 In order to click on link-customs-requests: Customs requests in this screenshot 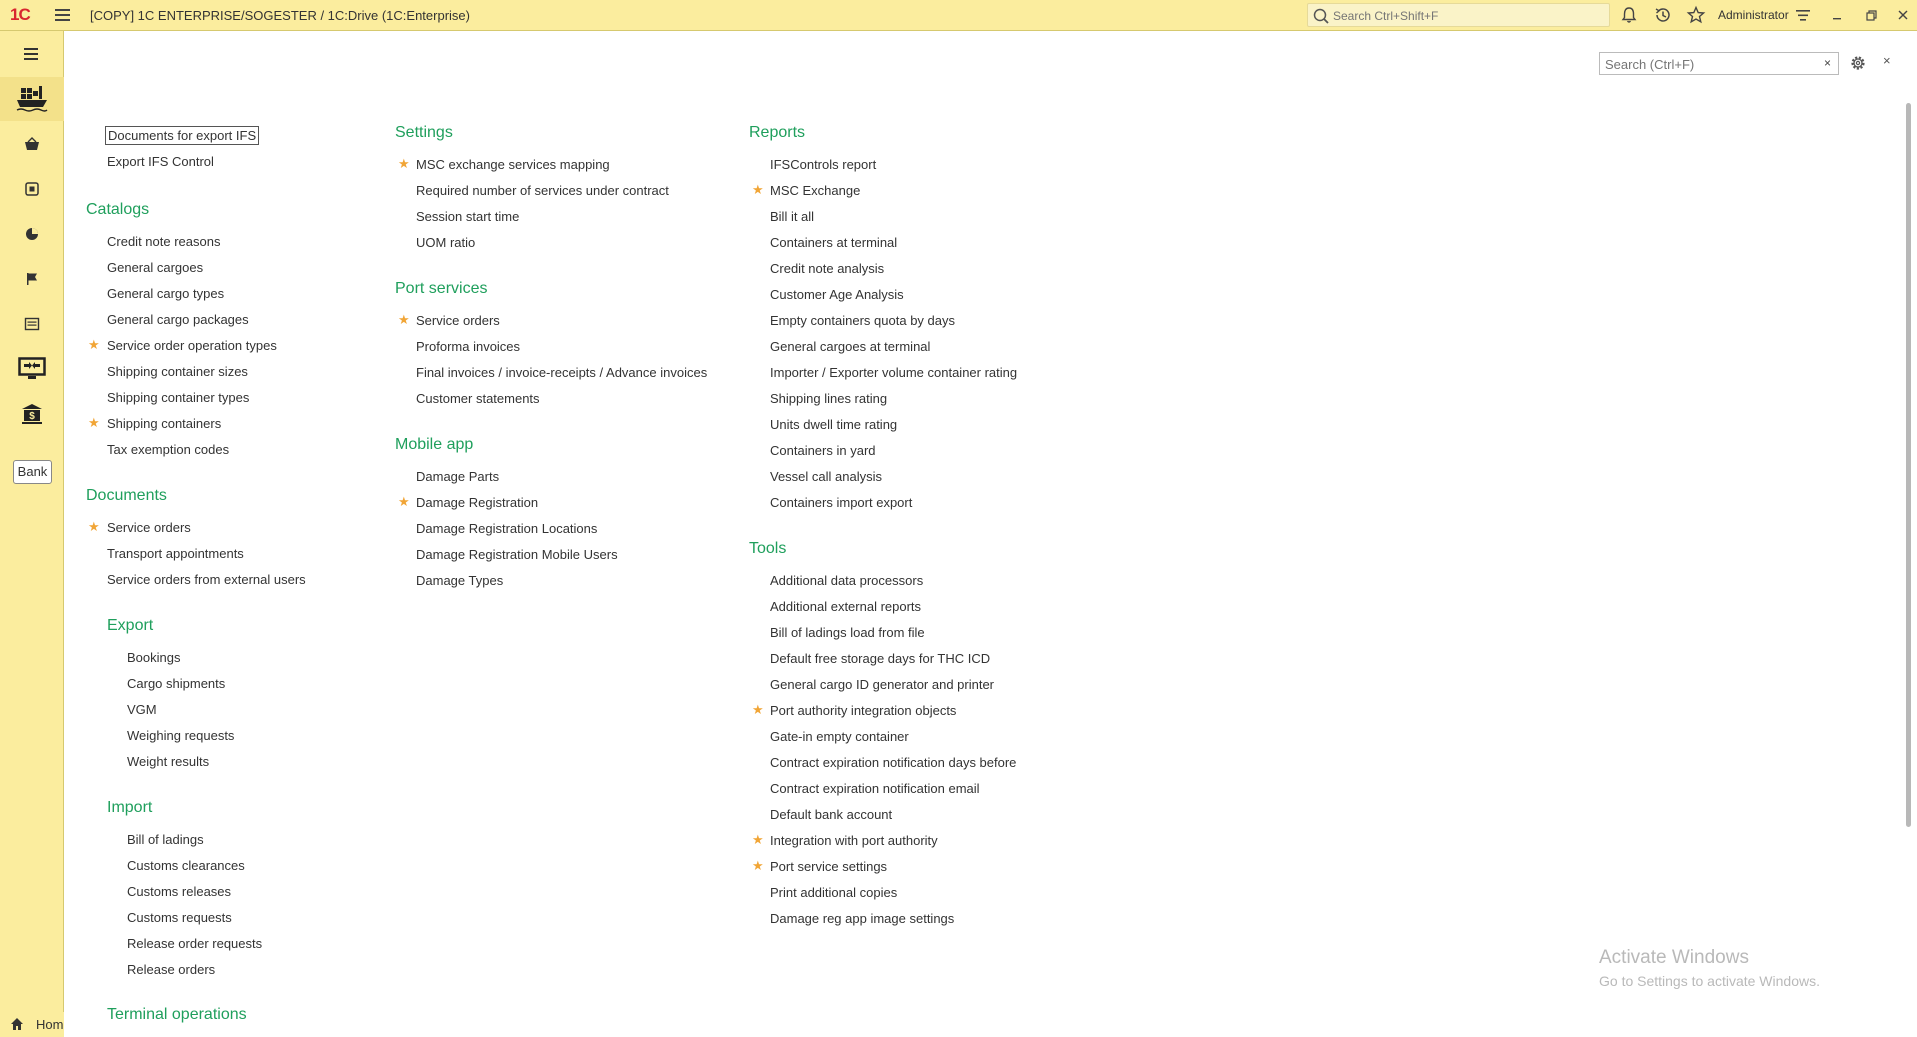, I will do `click(179, 917)`.